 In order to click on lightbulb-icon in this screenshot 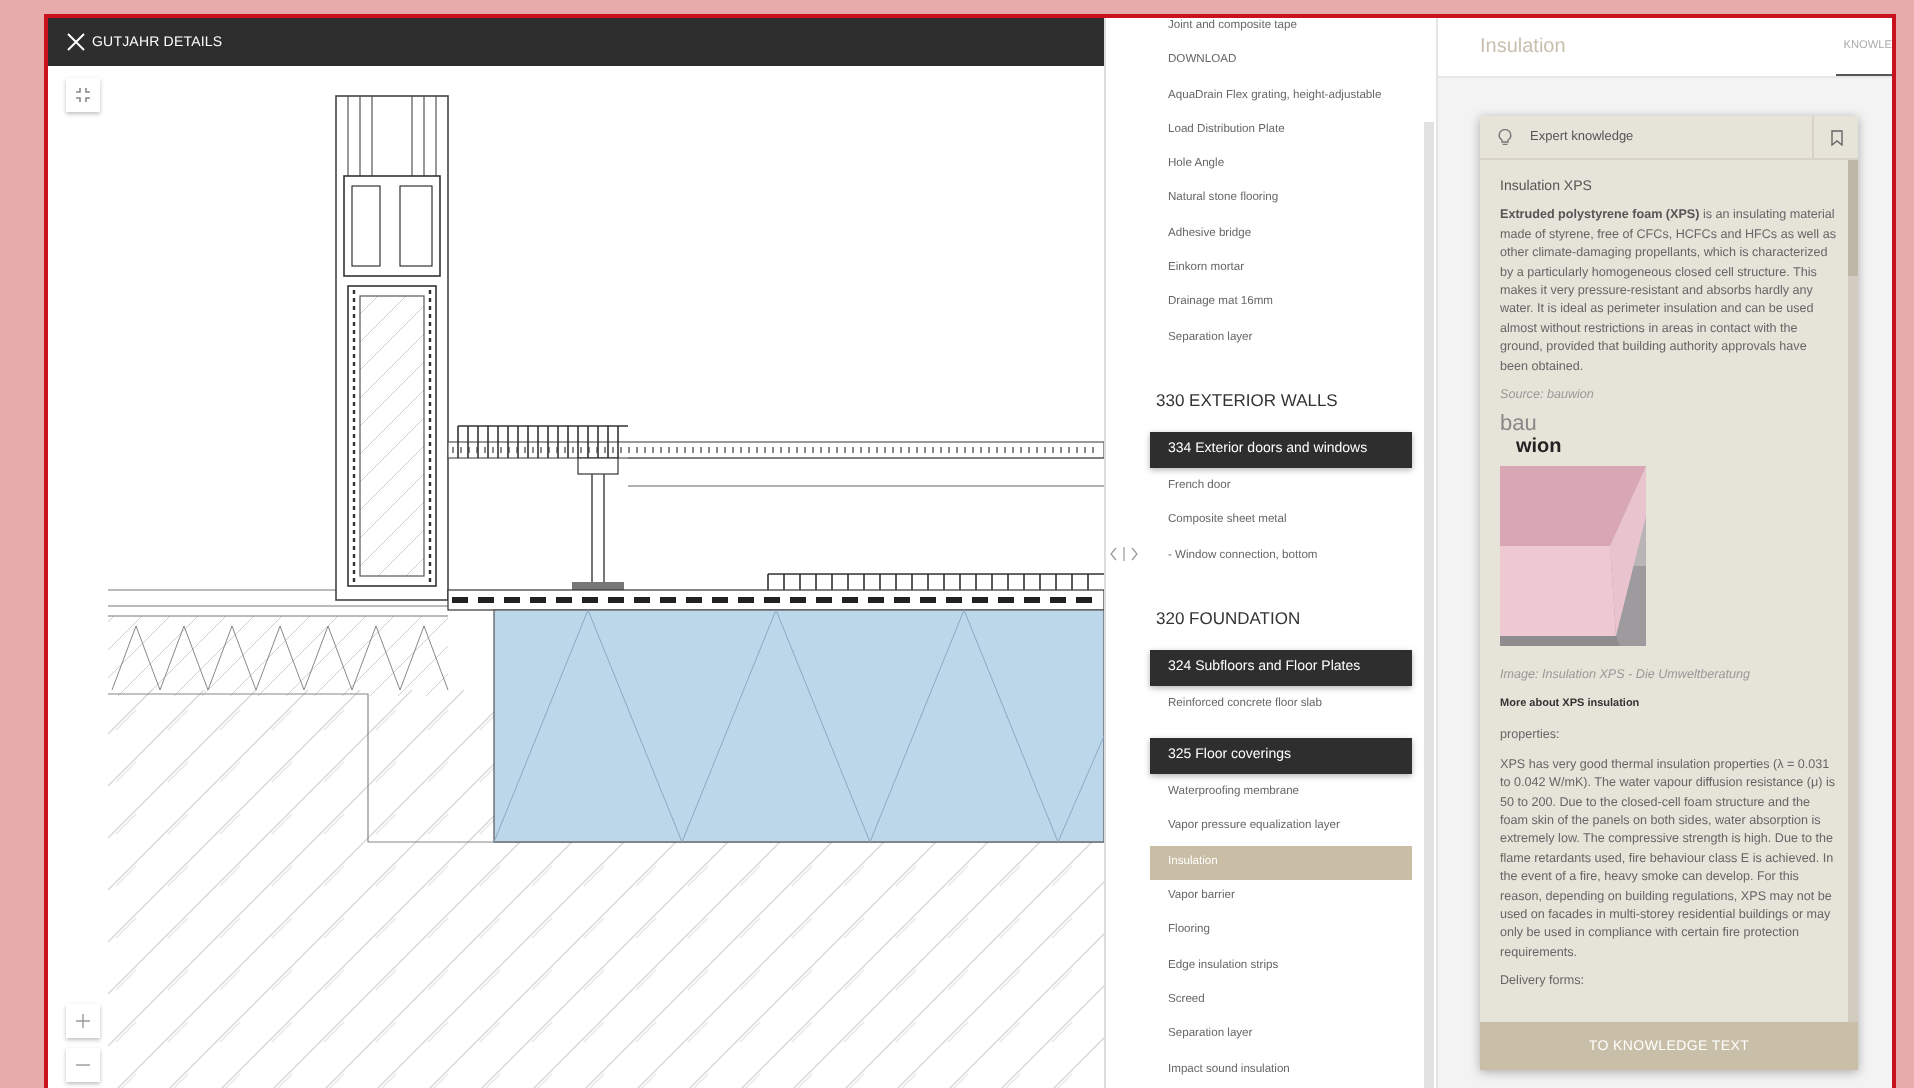, I will do `click(1505, 137)`.